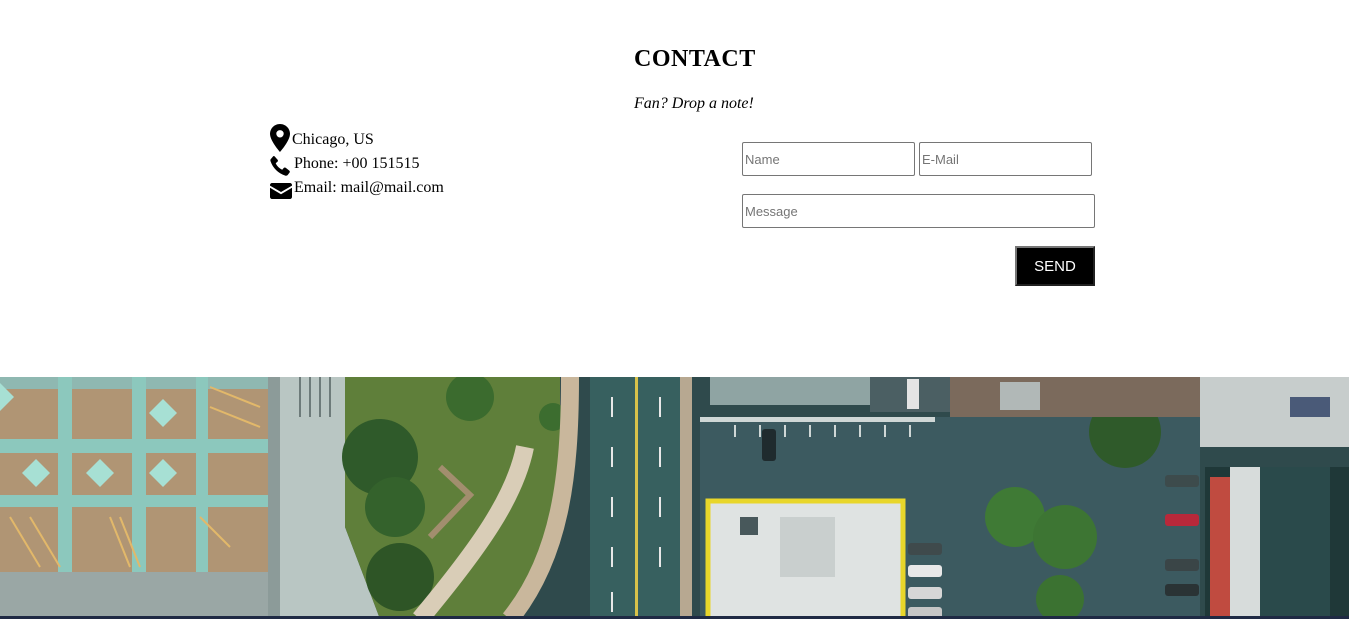  Describe the element at coordinates (333, 139) in the screenshot. I see `location-text: Chicago, US` at that location.